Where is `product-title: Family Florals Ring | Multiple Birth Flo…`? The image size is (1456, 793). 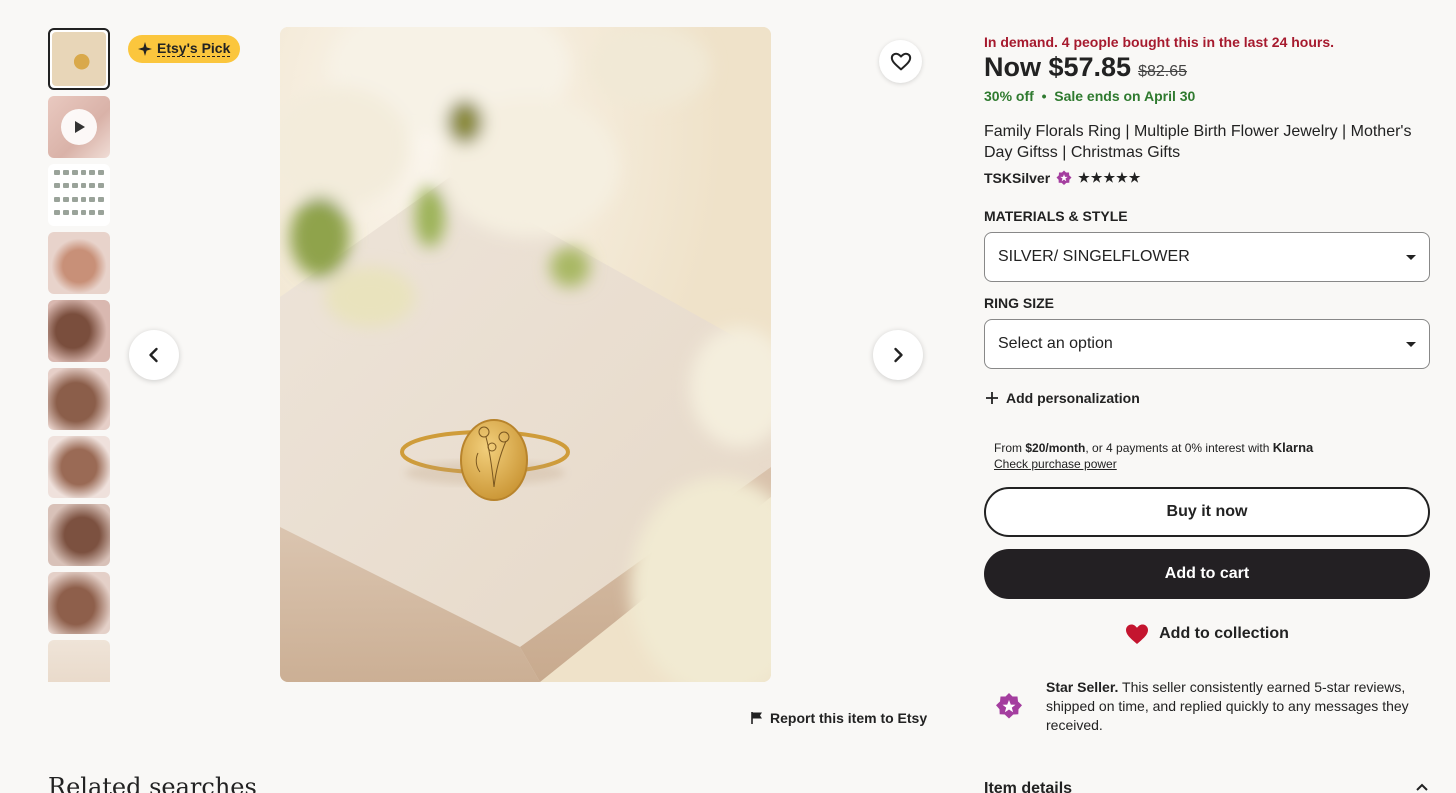
product-title: Family Florals Ring | Multiple Birth Flo… is located at coordinates (1198, 142).